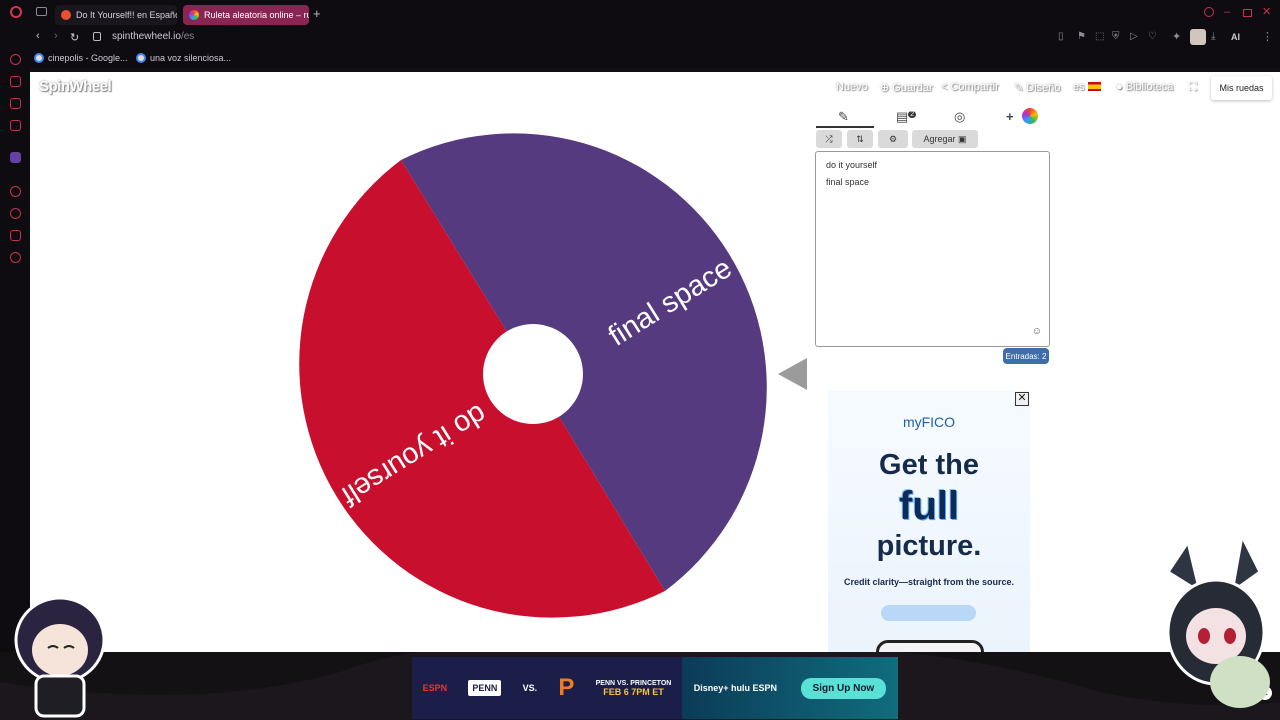 This screenshot has height=720, width=1280. What do you see at coordinates (932, 249) in the screenshot?
I see `entries-textarea: do it yourself final space ☺` at bounding box center [932, 249].